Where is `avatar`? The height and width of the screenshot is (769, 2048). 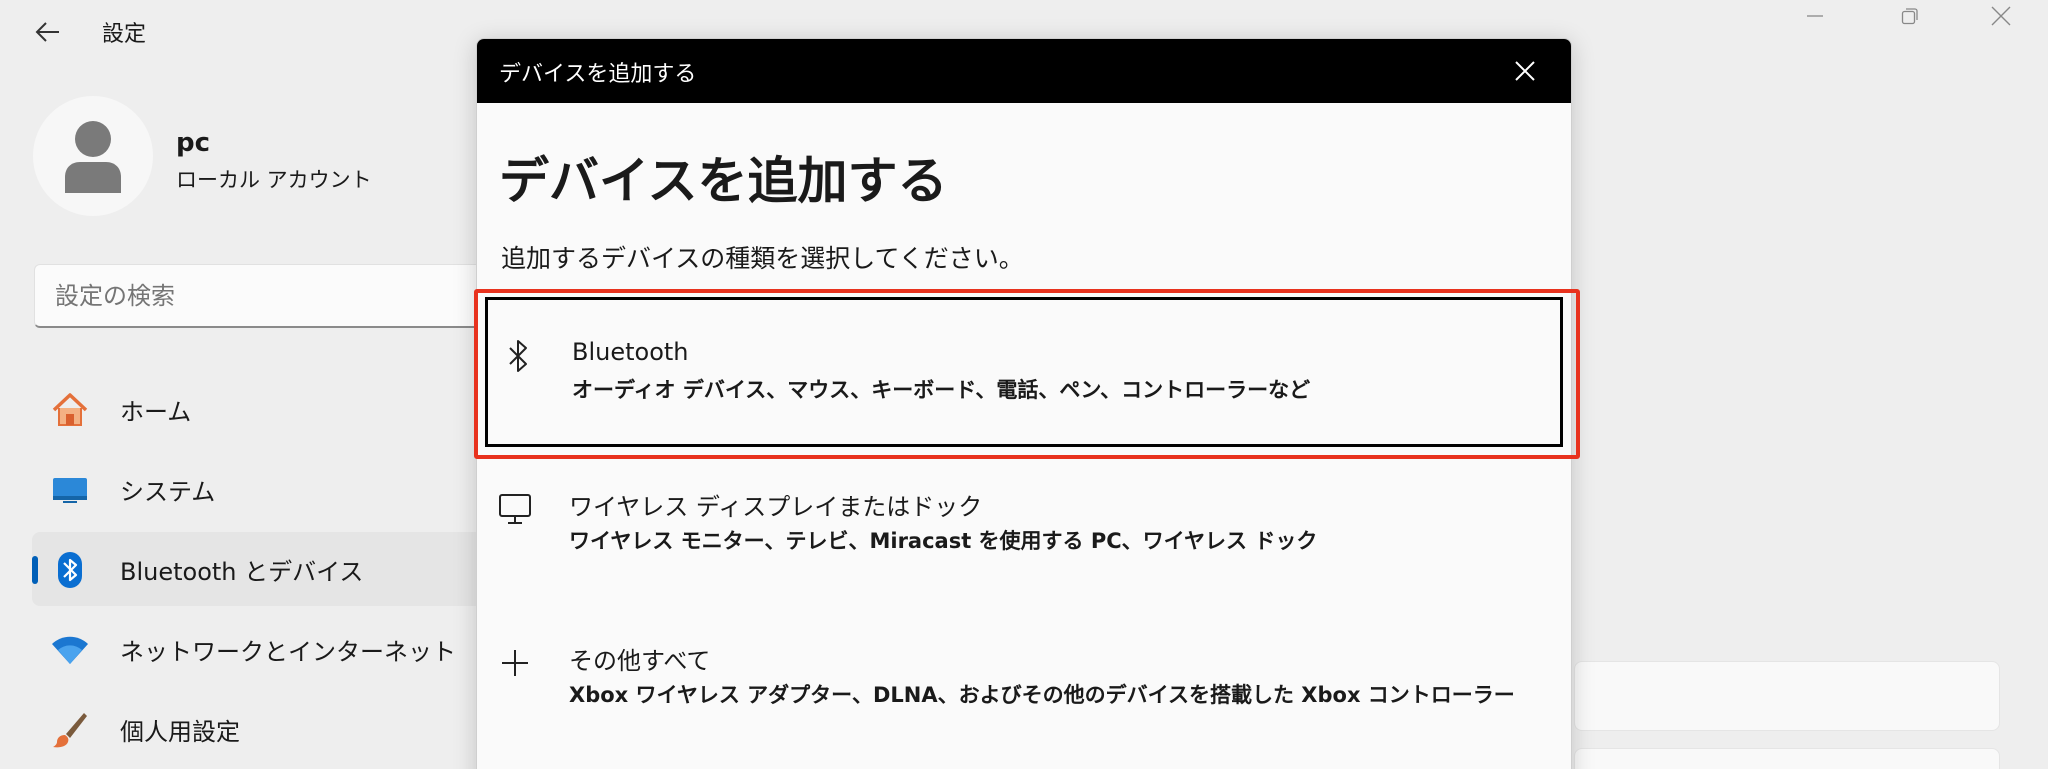
avatar is located at coordinates (93, 156).